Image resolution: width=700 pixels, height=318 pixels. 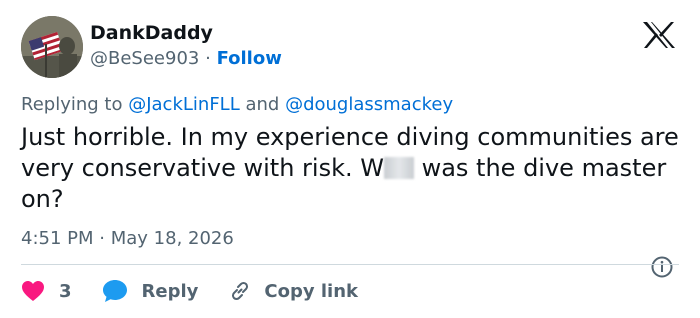 I want to click on handle-row: @BeSee903 · Follow, so click(x=186, y=58).